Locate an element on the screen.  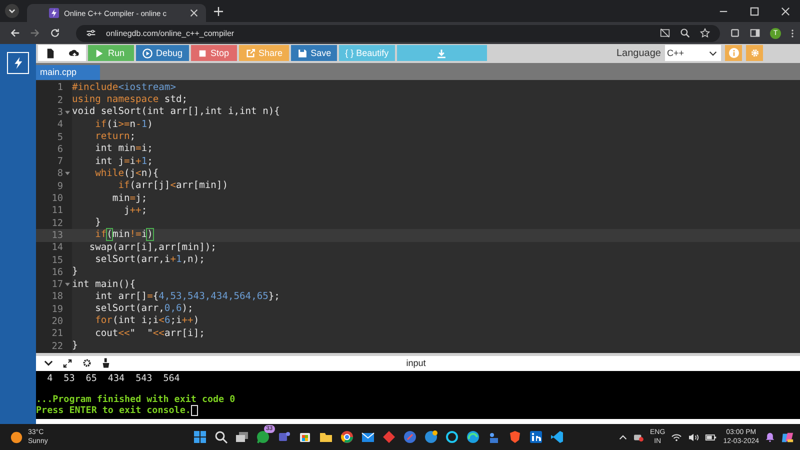
line-number: 10 is located at coordinates (57, 198).